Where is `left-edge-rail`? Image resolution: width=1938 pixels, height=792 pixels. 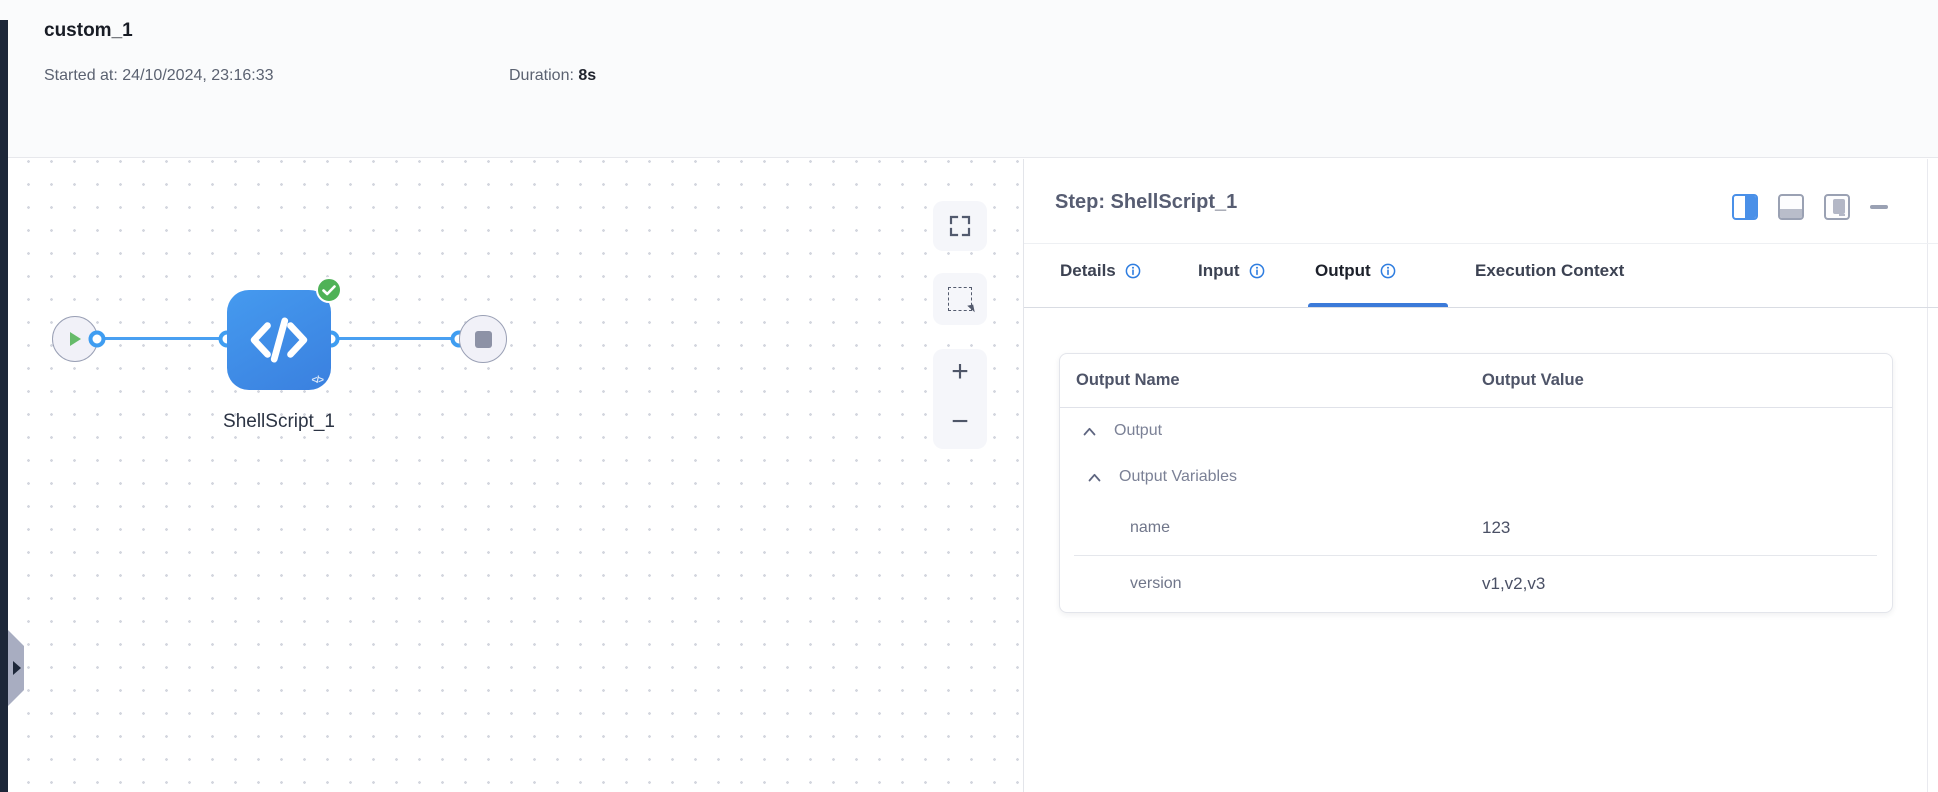
left-edge-rail is located at coordinates (4, 406).